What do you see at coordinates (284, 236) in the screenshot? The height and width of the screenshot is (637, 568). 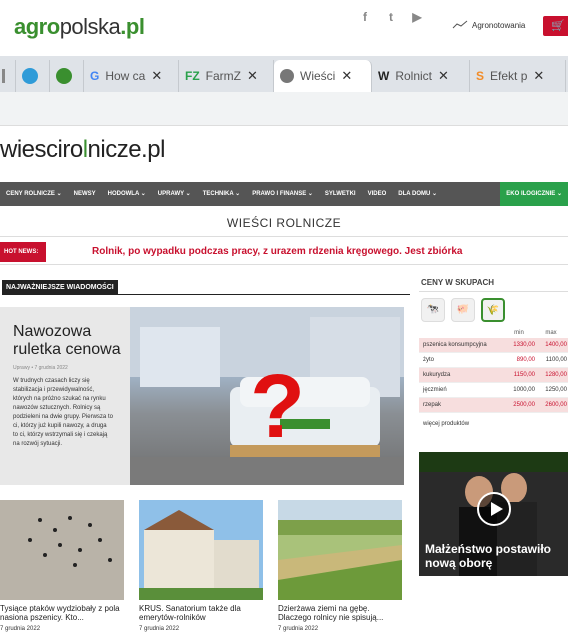 I see `divider` at bounding box center [284, 236].